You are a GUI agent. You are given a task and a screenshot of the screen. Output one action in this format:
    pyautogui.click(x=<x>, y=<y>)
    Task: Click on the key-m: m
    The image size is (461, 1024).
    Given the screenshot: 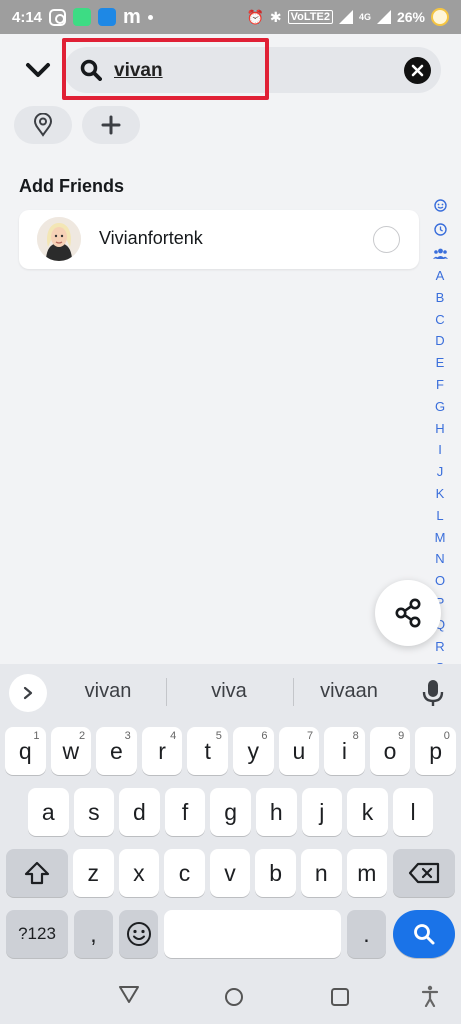 What is the action you would take?
    pyautogui.click(x=367, y=873)
    